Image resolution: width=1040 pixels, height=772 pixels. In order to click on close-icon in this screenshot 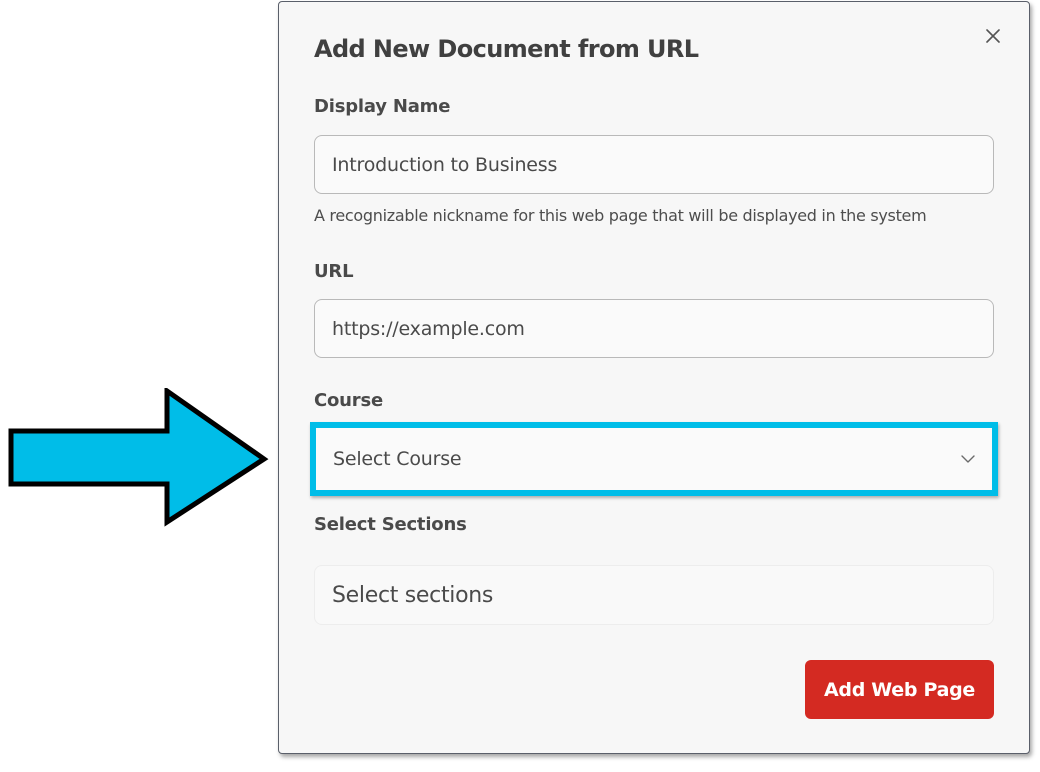, I will do `click(993, 36)`.